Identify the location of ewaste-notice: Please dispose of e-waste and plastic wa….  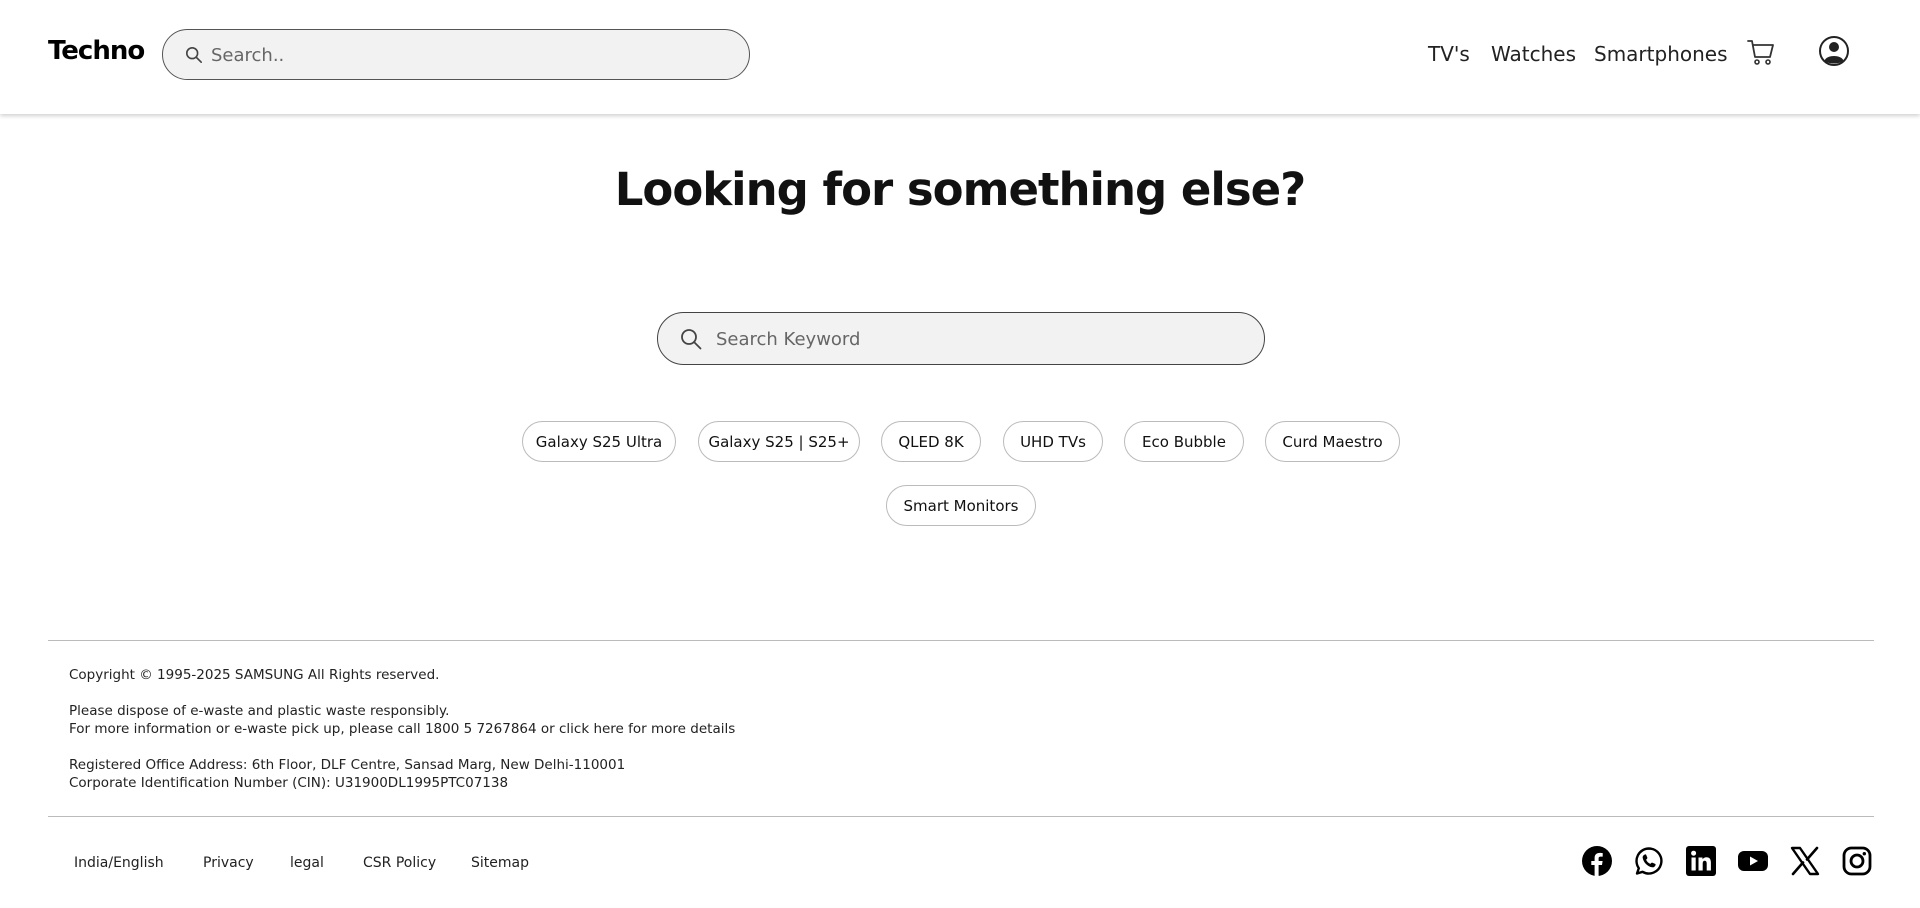
(259, 711).